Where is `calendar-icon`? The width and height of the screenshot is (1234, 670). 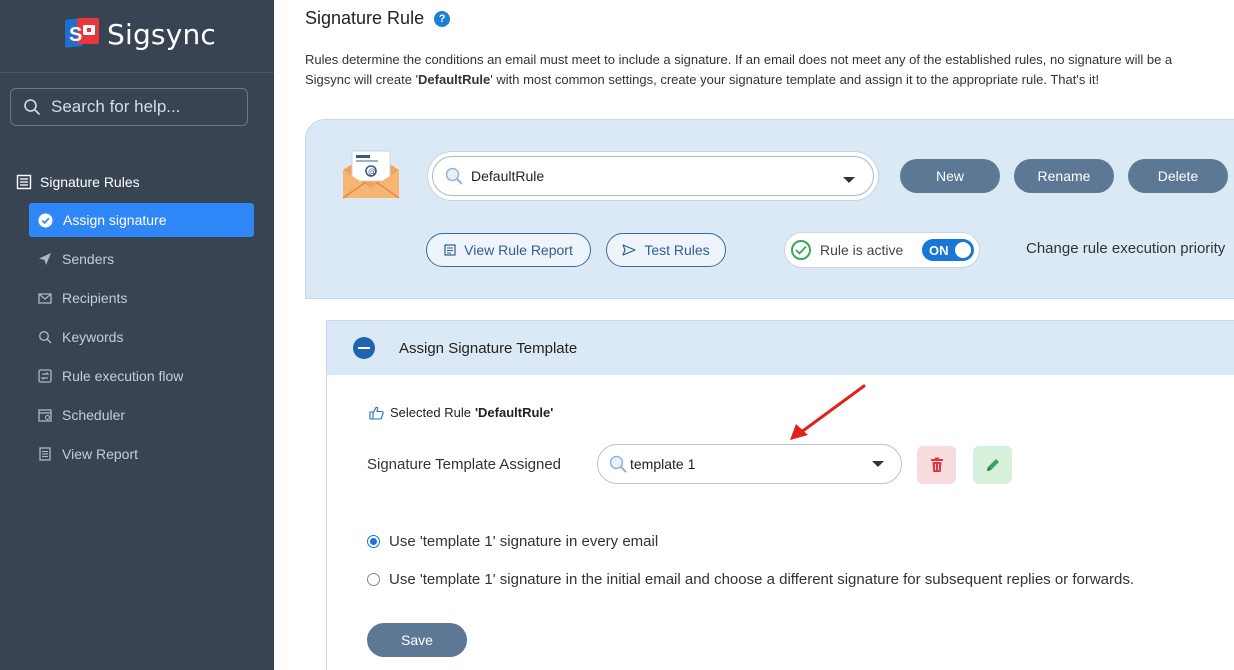
calendar-icon is located at coordinates (45, 415).